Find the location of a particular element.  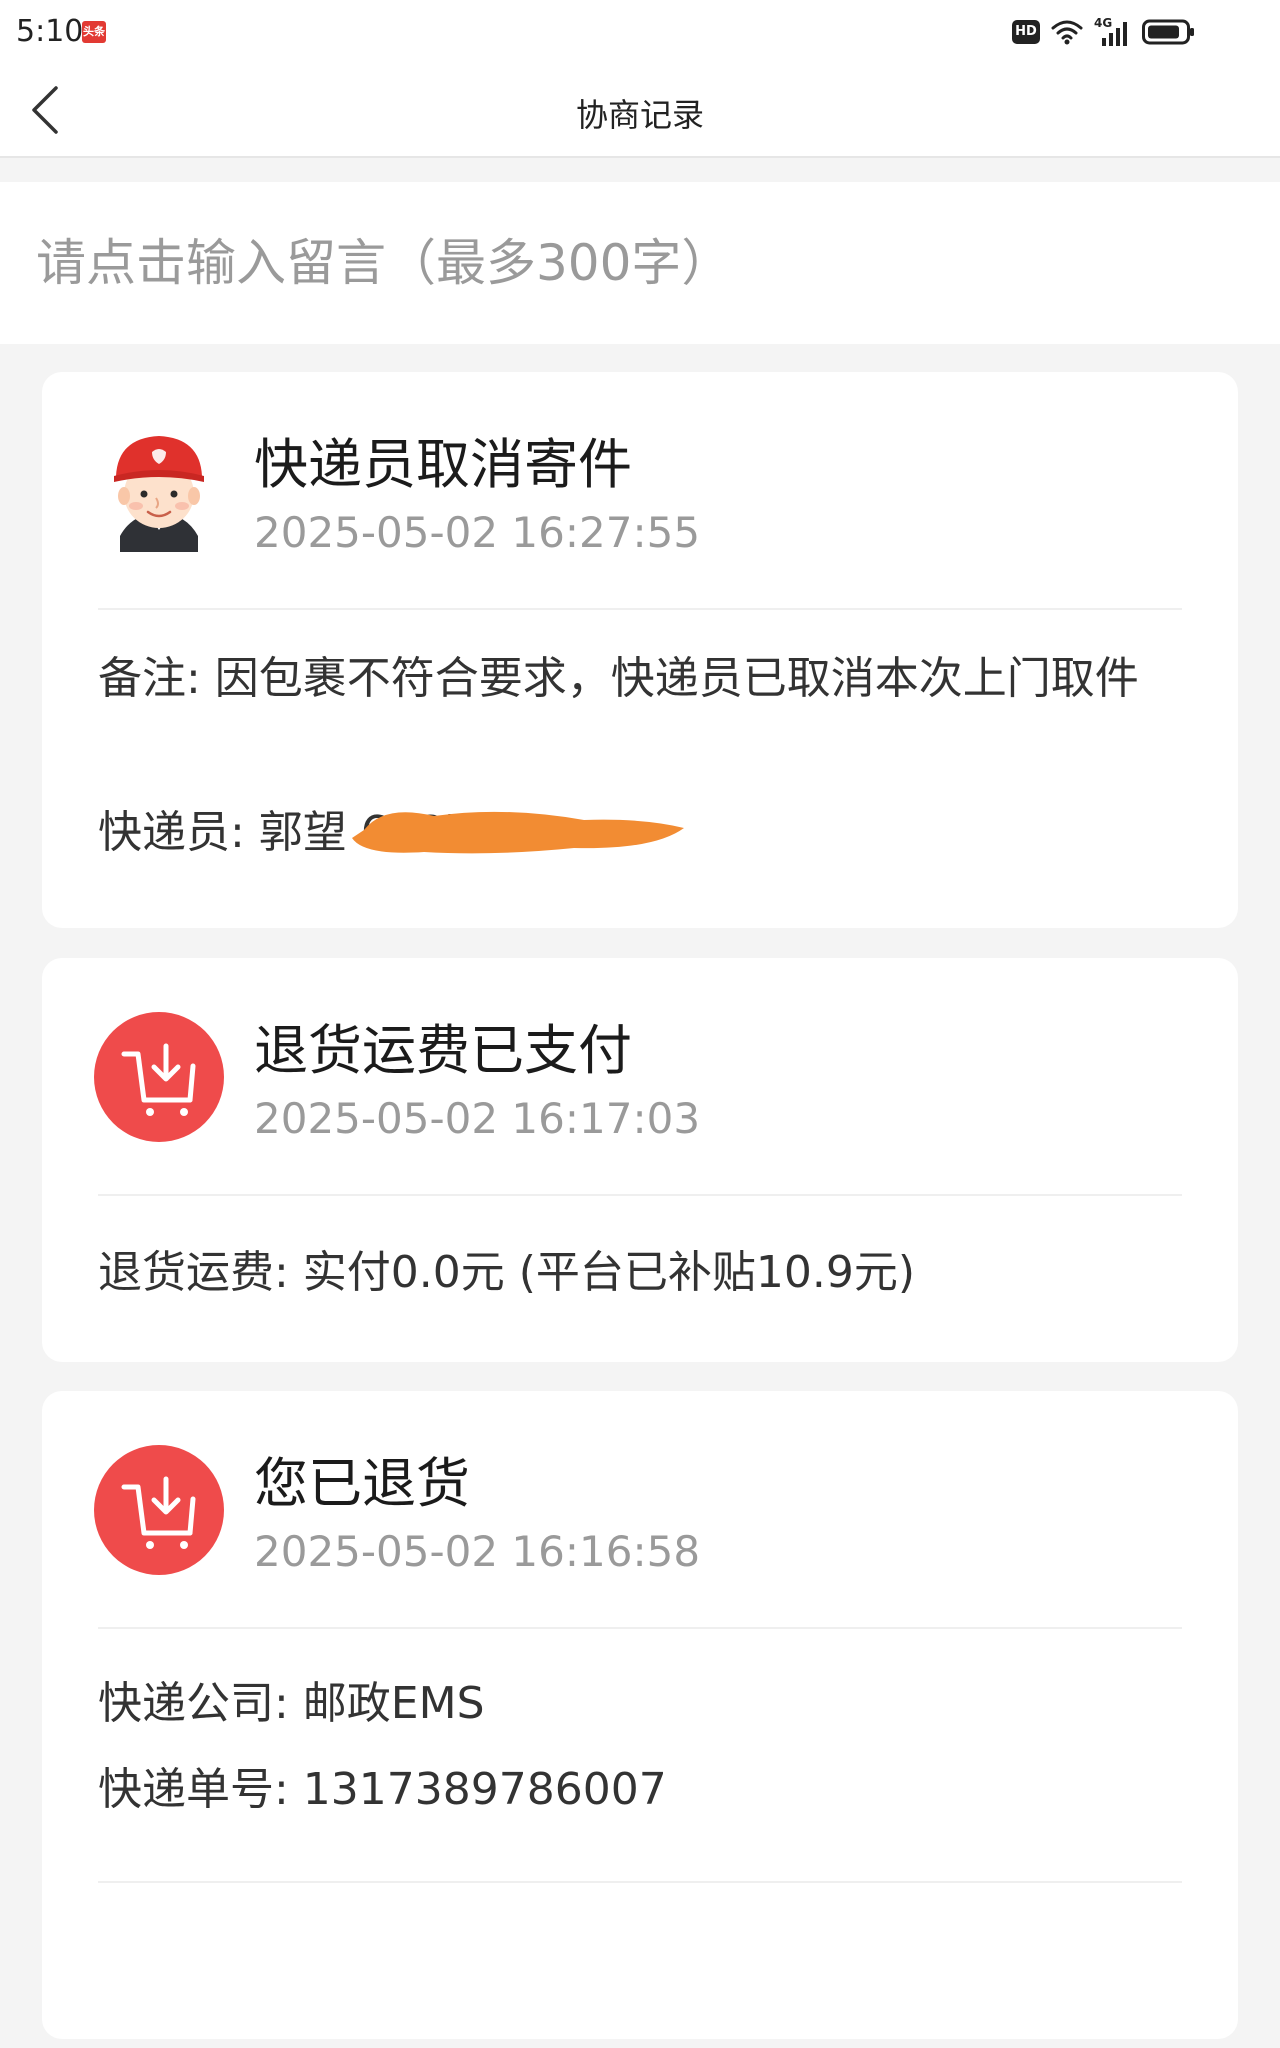

message-box is located at coordinates (640, 263).